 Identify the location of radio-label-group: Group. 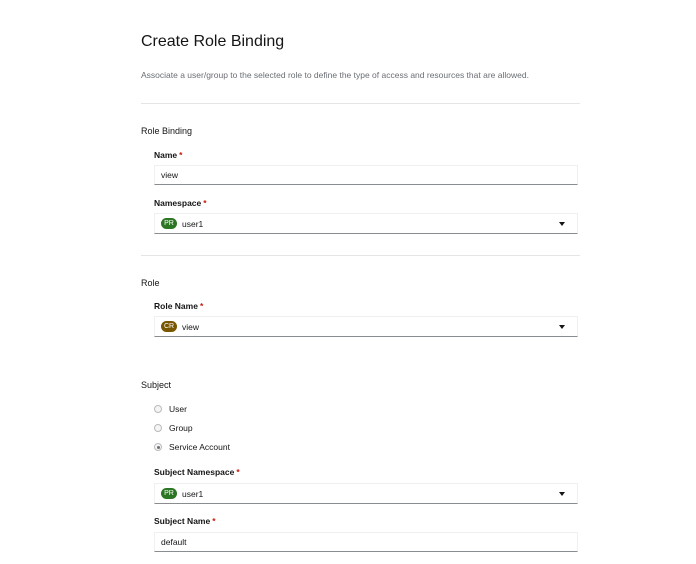
(181, 428).